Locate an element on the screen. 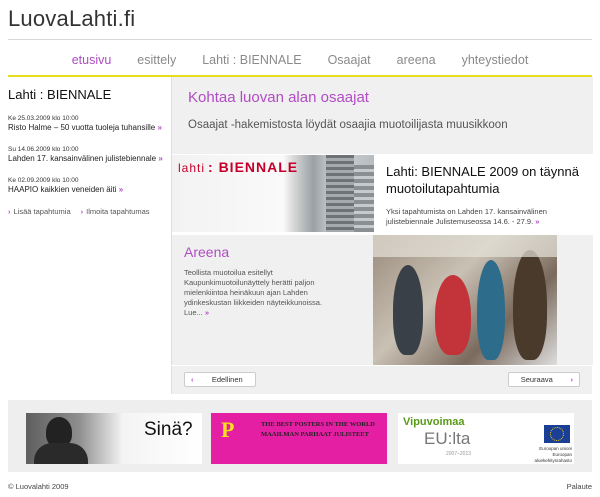 Image resolution: width=600 pixels, height=497 pixels. next-button: Seuraava › is located at coordinates (544, 379).